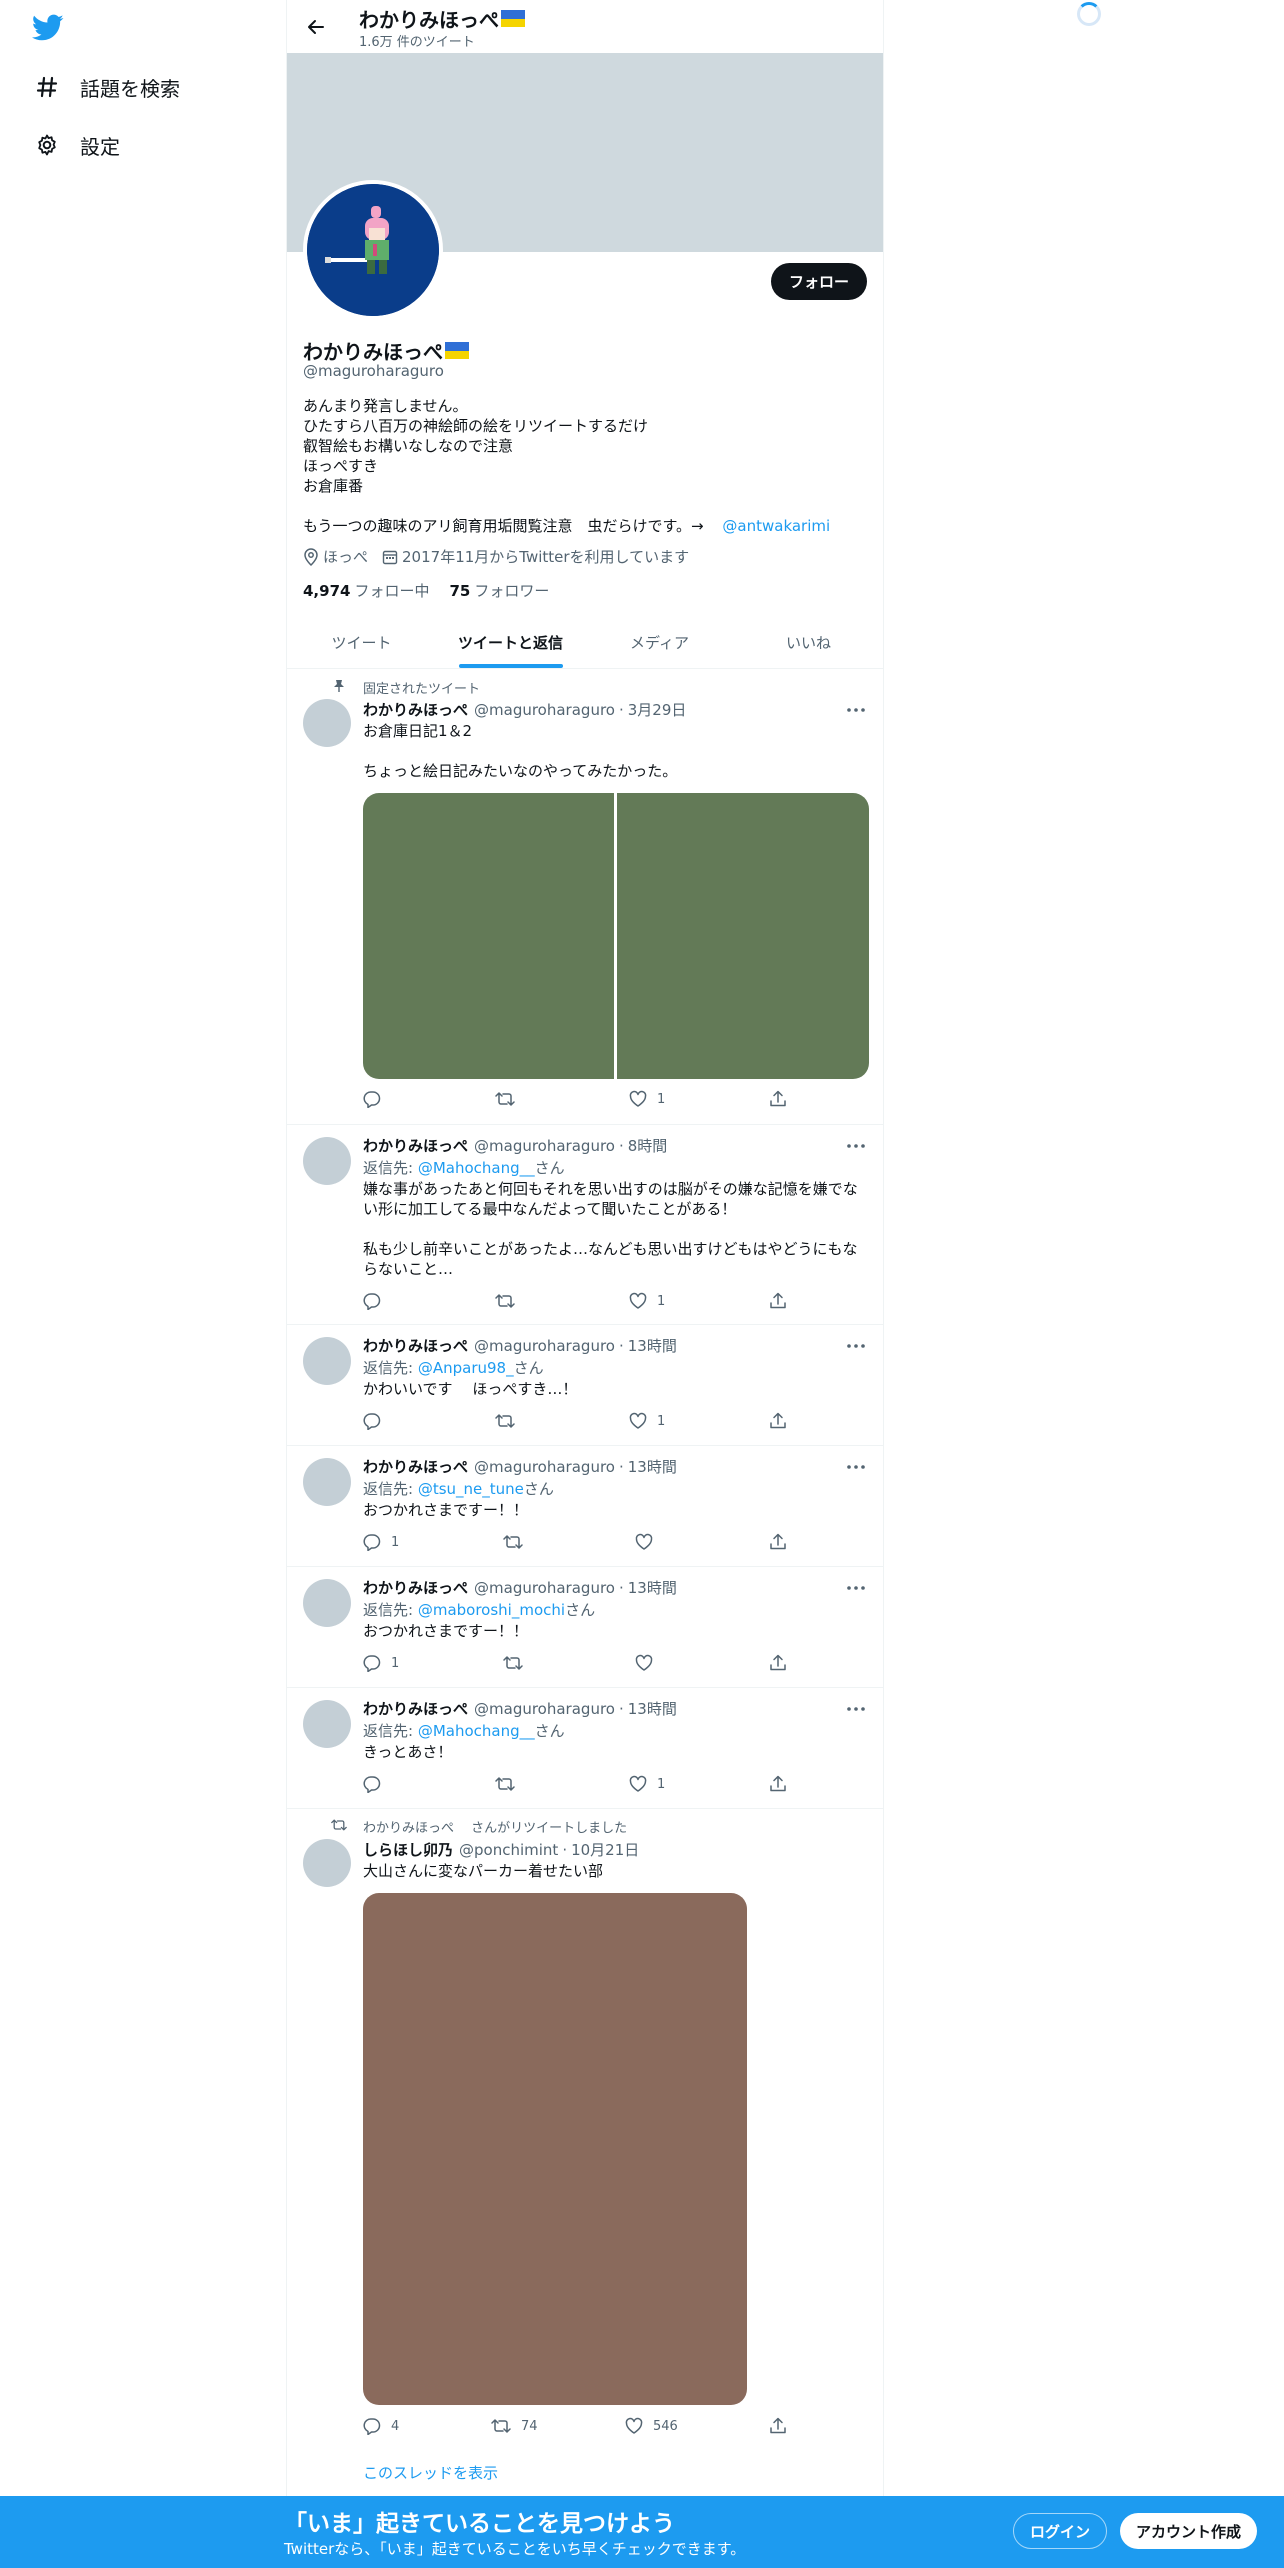 The height and width of the screenshot is (2568, 1284). I want to click on tab-media: メディア, so click(659, 642).